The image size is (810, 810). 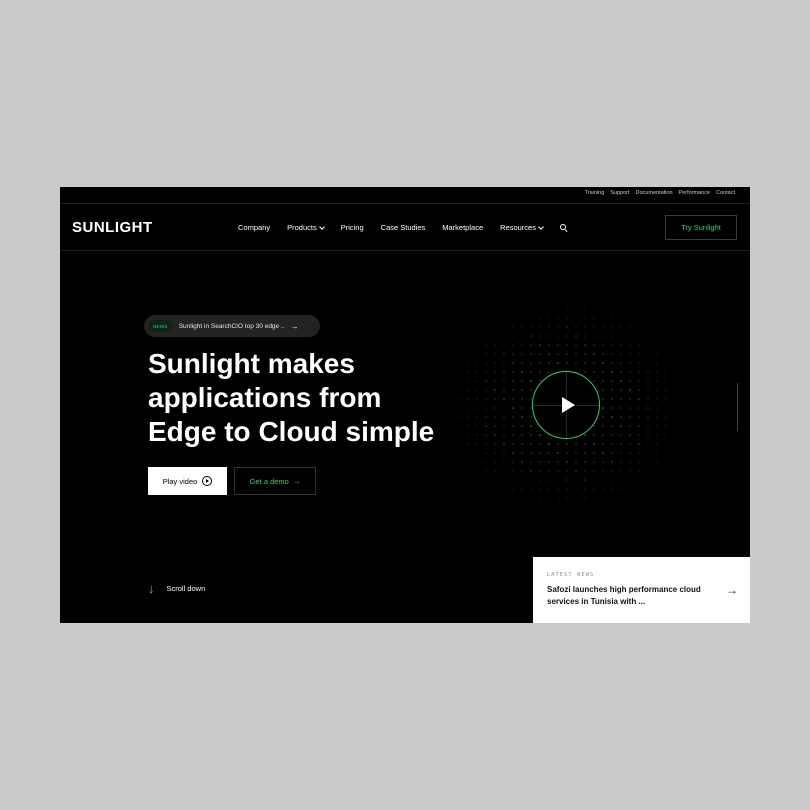 I want to click on nav-item-company: Company, so click(x=254, y=227).